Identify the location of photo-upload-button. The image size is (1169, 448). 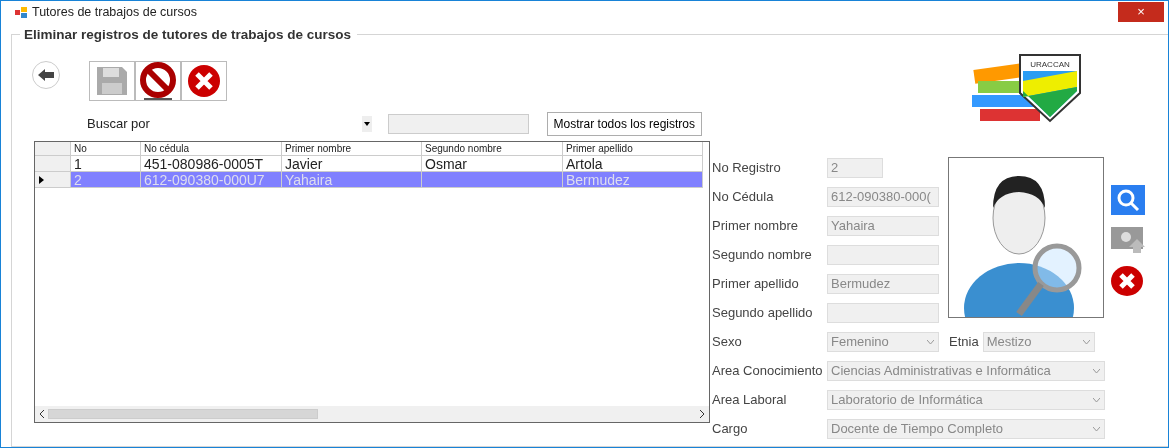
(1129, 240).